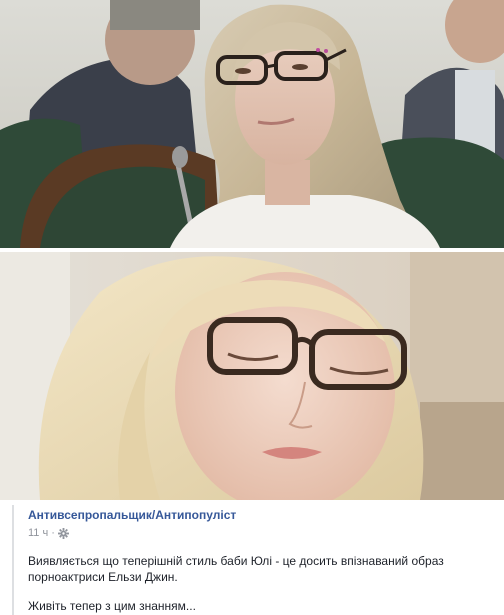 The width and height of the screenshot is (504, 615). Describe the element at coordinates (38, 533) in the screenshot. I see `post-timestamp: 11 ч` at that location.